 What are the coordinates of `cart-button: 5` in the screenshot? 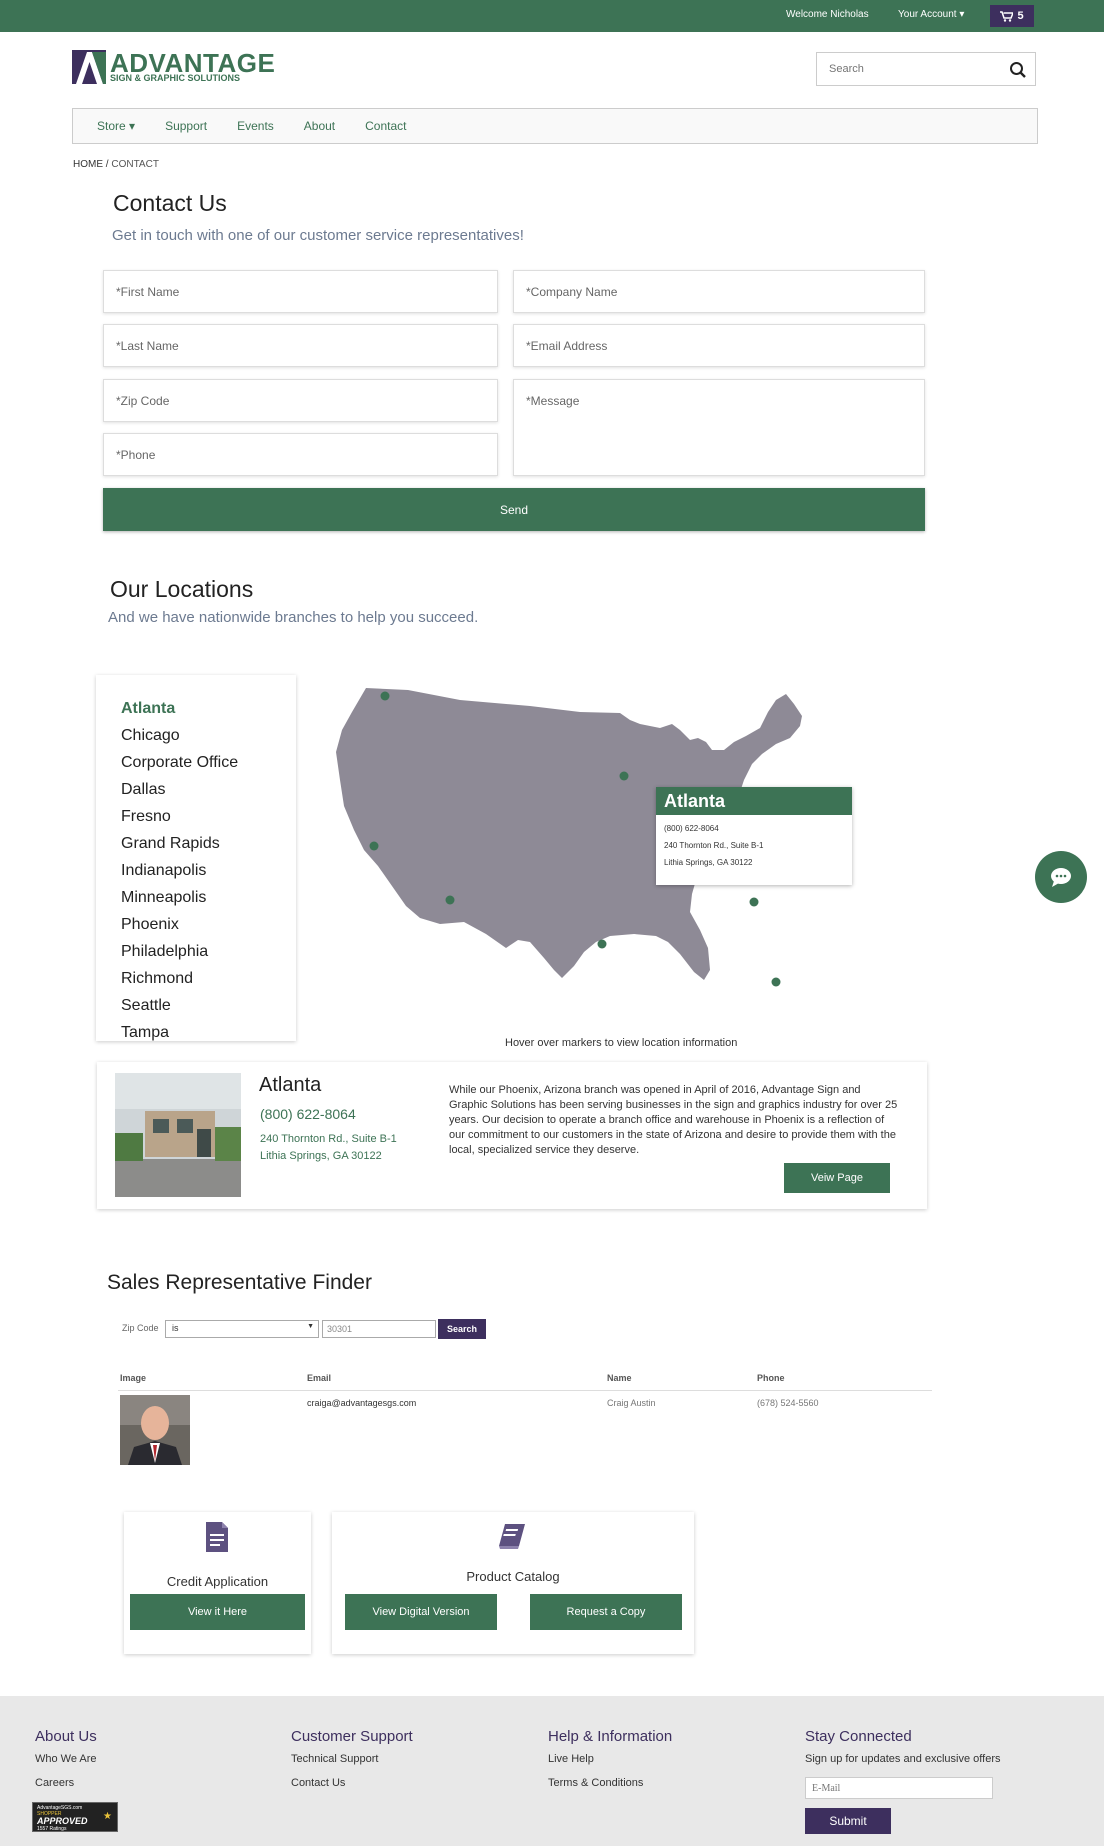 It's located at (1012, 16).